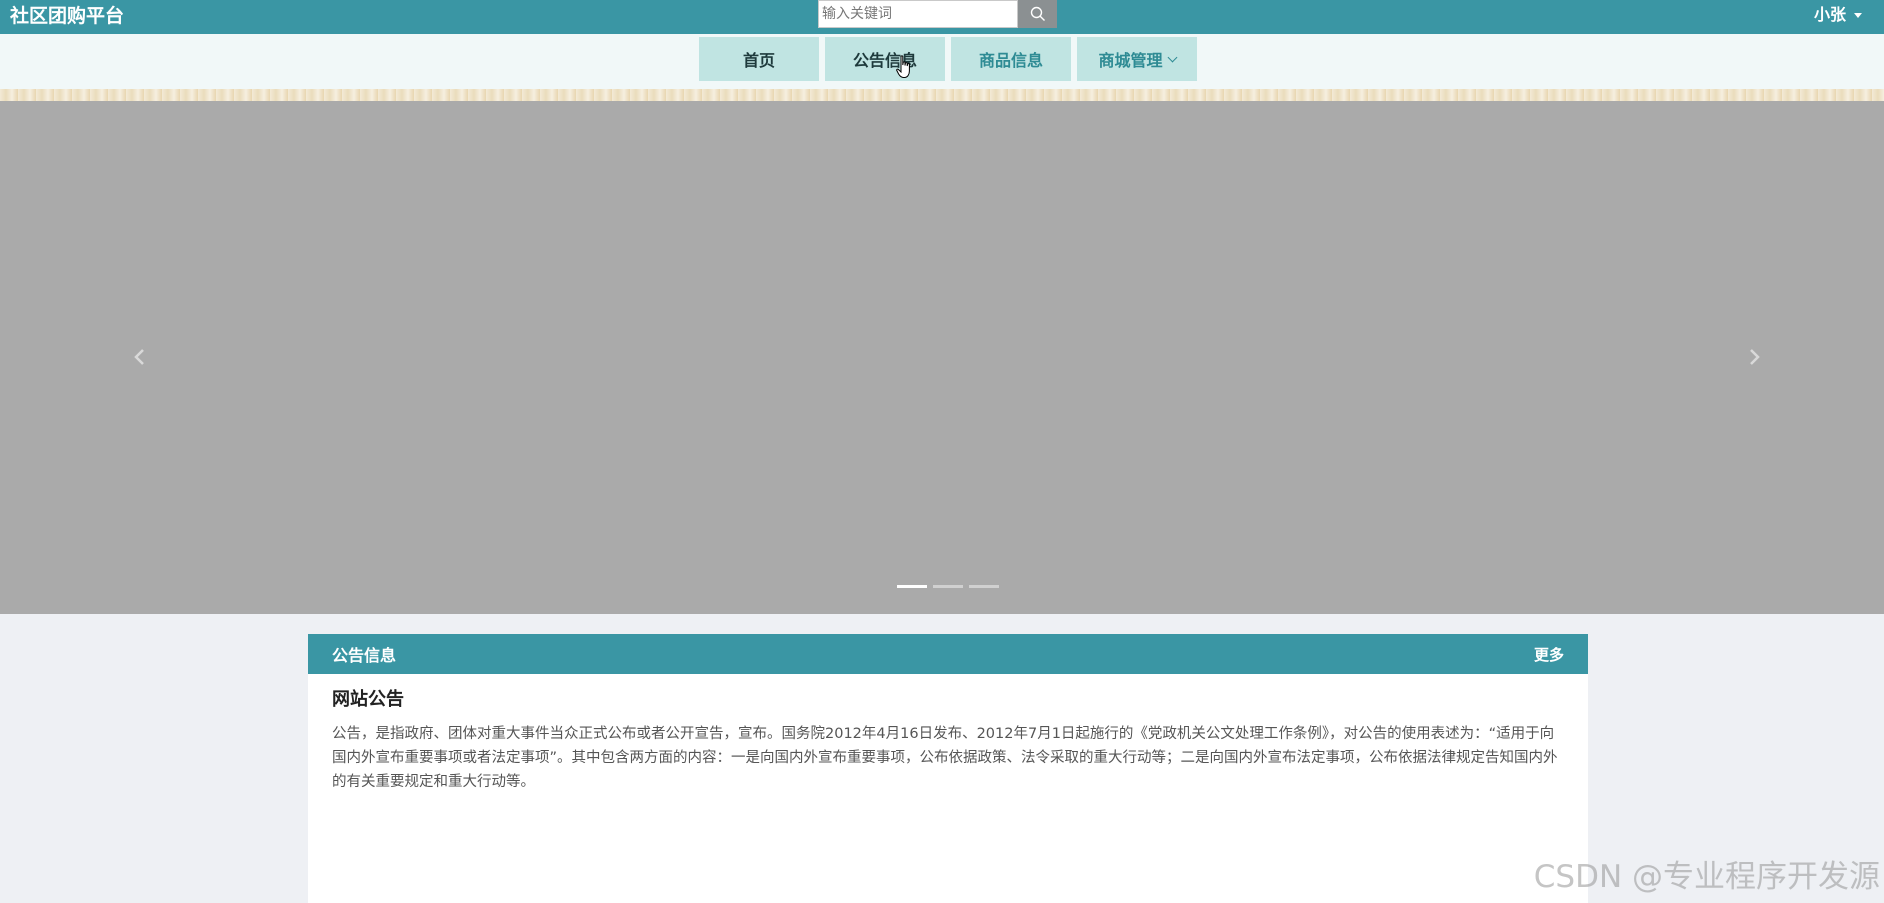 Image resolution: width=1884 pixels, height=903 pixels. I want to click on nav-item-label: 首页, so click(758, 60).